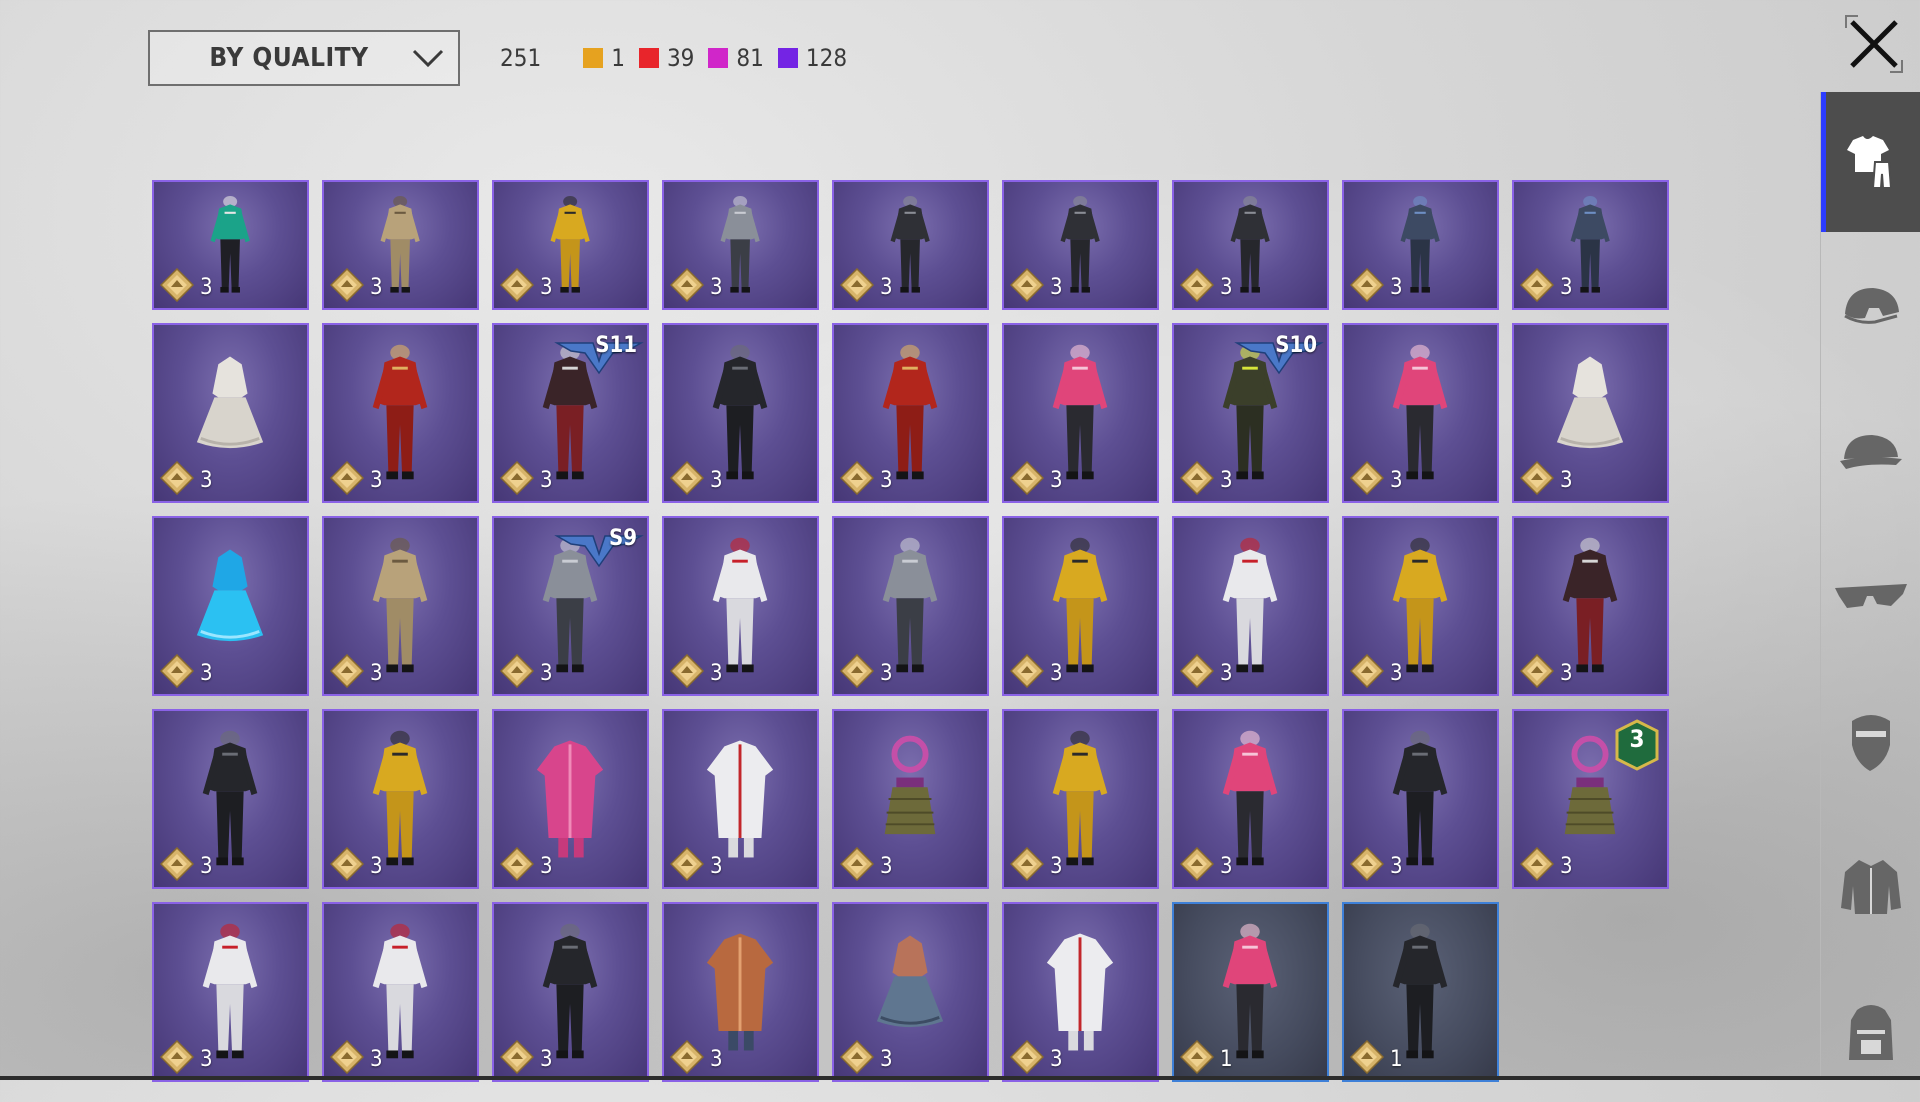 The image size is (1920, 1102). Describe the element at coordinates (1250, 413) in the screenshot. I see `inventory-item: 3 S10` at that location.